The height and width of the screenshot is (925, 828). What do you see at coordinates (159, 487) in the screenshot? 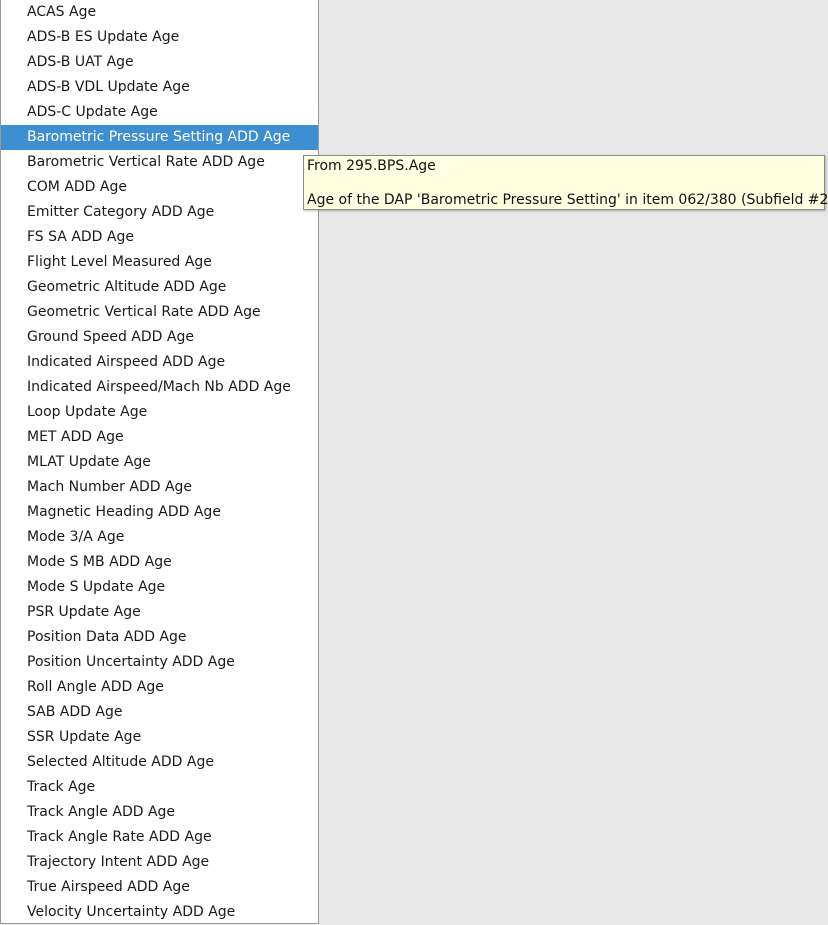
I see `menu-item: Mach Number ADD Age` at bounding box center [159, 487].